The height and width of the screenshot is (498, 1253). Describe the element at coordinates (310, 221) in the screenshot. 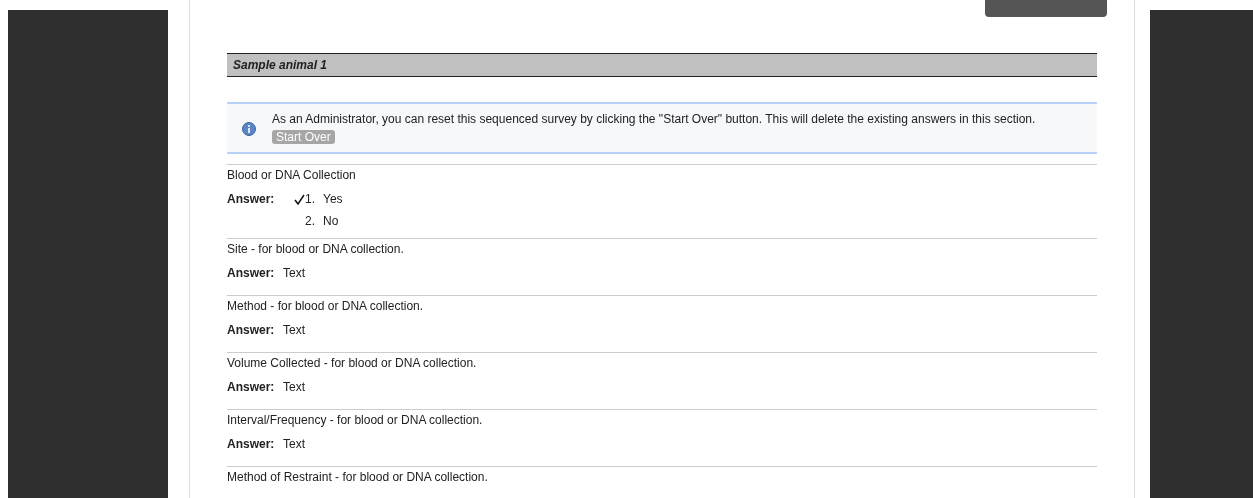

I see `option-number: 2.` at that location.